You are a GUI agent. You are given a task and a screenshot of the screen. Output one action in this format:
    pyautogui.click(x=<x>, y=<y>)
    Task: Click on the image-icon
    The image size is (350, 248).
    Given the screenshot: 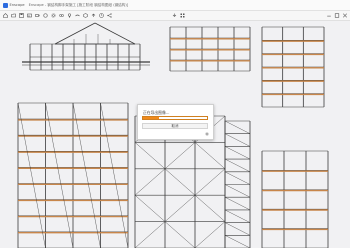 What is the action you would take?
    pyautogui.click(x=29, y=15)
    